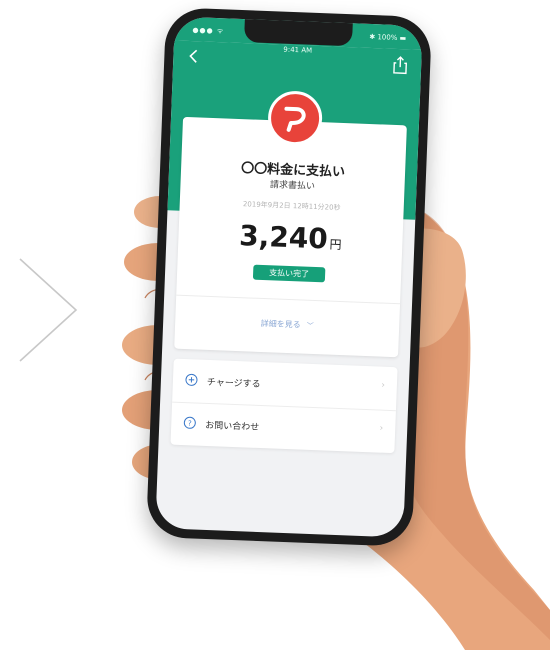 The height and width of the screenshot is (650, 550). What do you see at coordinates (282, 428) in the screenshot?
I see `action-item-contact: ? お問い合わせ ›` at bounding box center [282, 428].